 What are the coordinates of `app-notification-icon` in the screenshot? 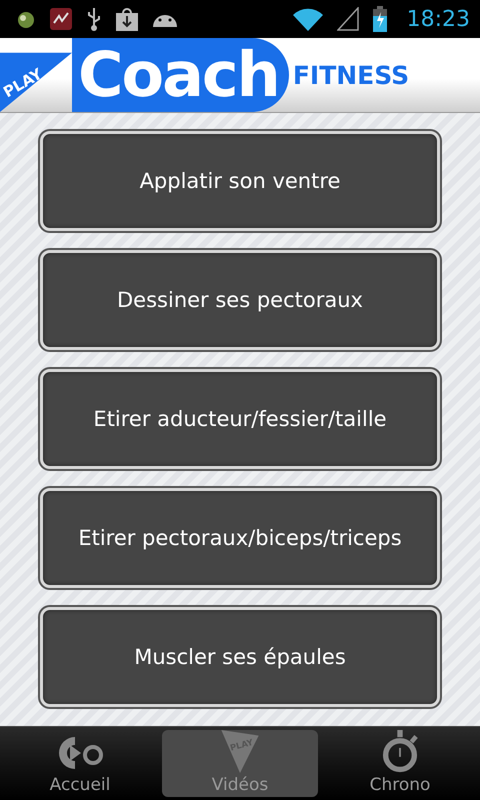 It's located at (26, 19).